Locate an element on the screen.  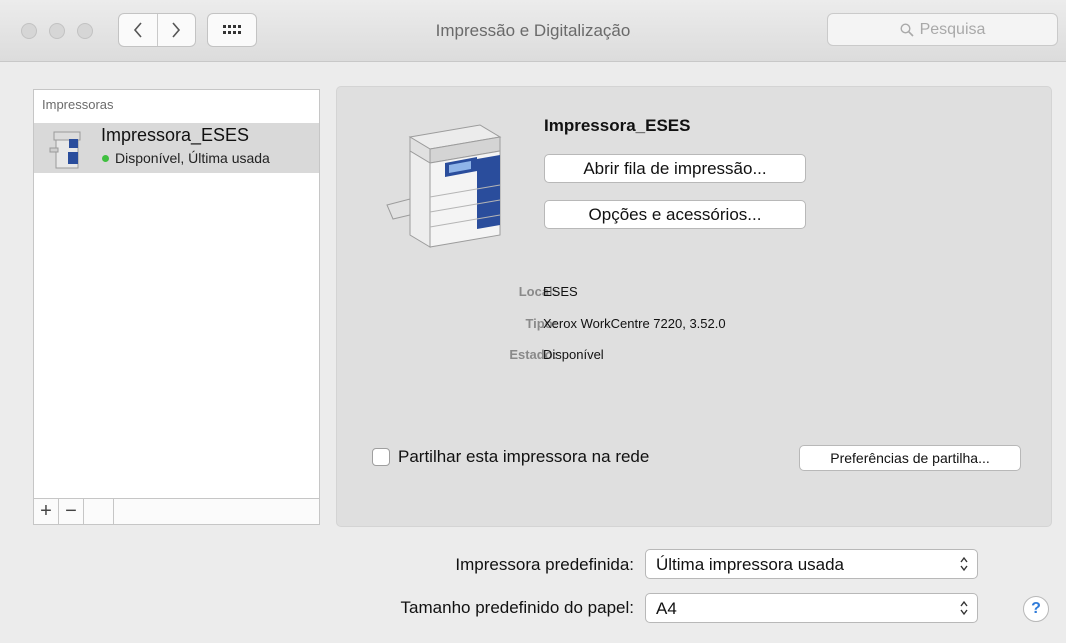
printer-name: Impressora_ESES is located at coordinates (175, 135).